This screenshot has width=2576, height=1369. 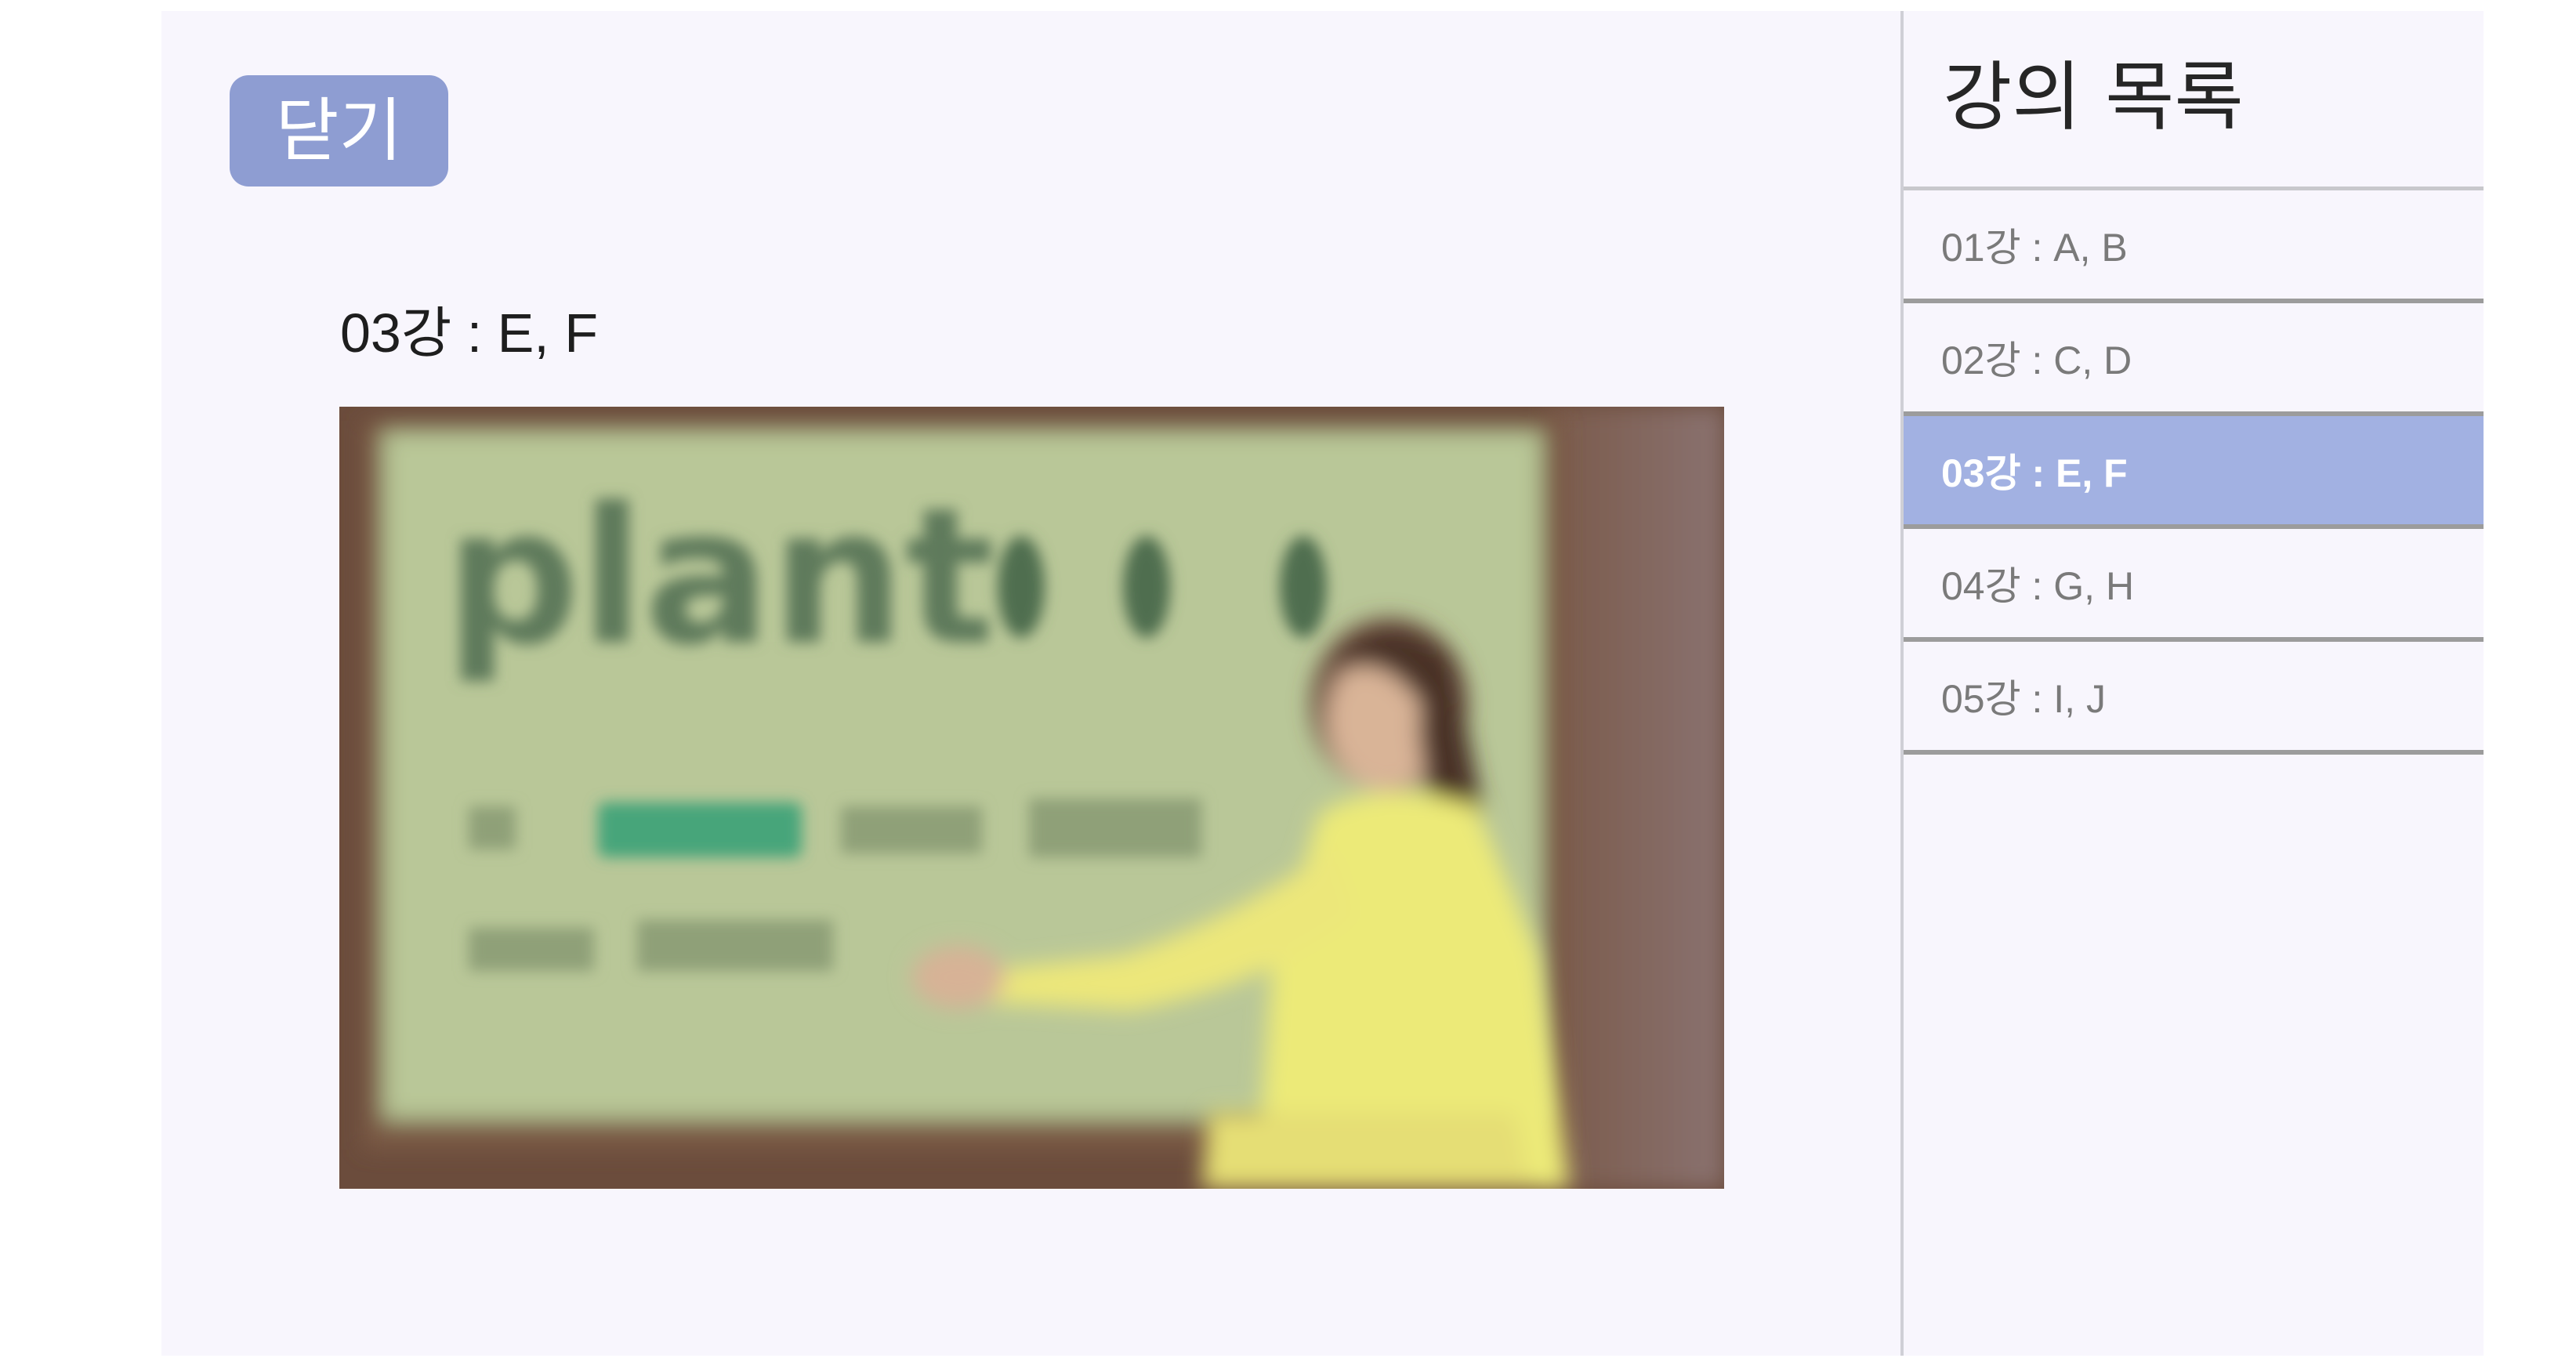 What do you see at coordinates (2023, 699) in the screenshot?
I see `lecture-item-label: 05강 : I, J` at bounding box center [2023, 699].